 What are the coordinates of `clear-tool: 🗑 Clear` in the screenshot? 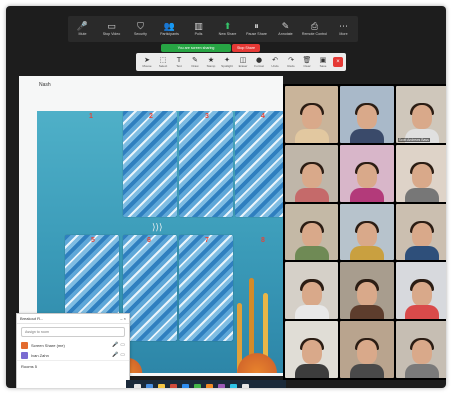 It's located at (307, 62).